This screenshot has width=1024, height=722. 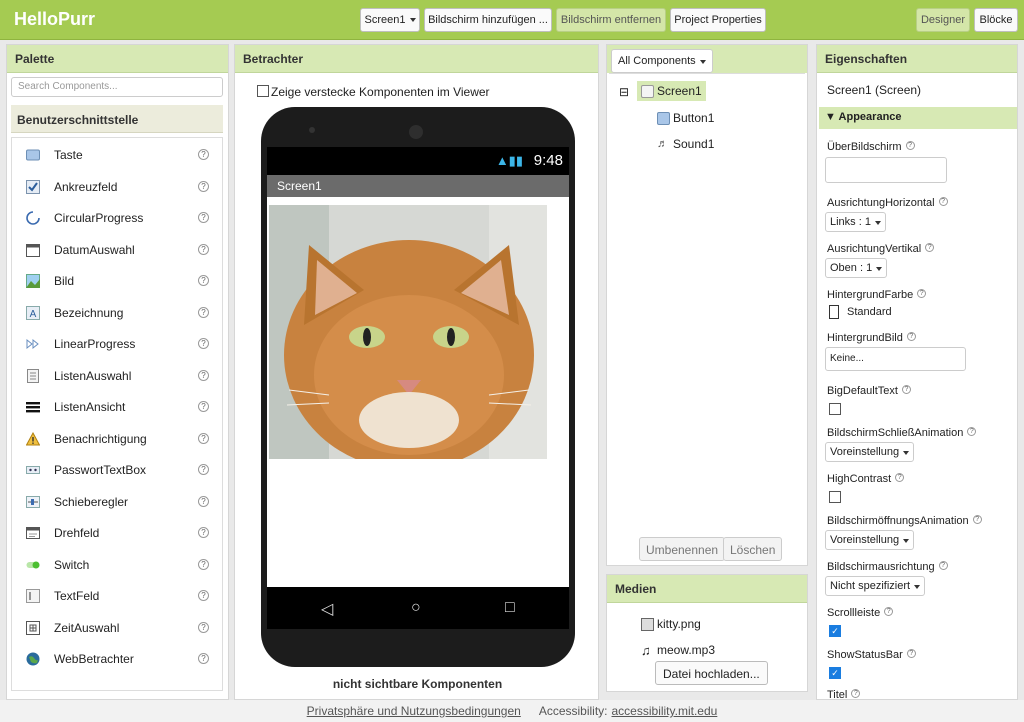 I want to click on palette-item-list-picker: ListenAuswahl?, so click(x=117, y=376).